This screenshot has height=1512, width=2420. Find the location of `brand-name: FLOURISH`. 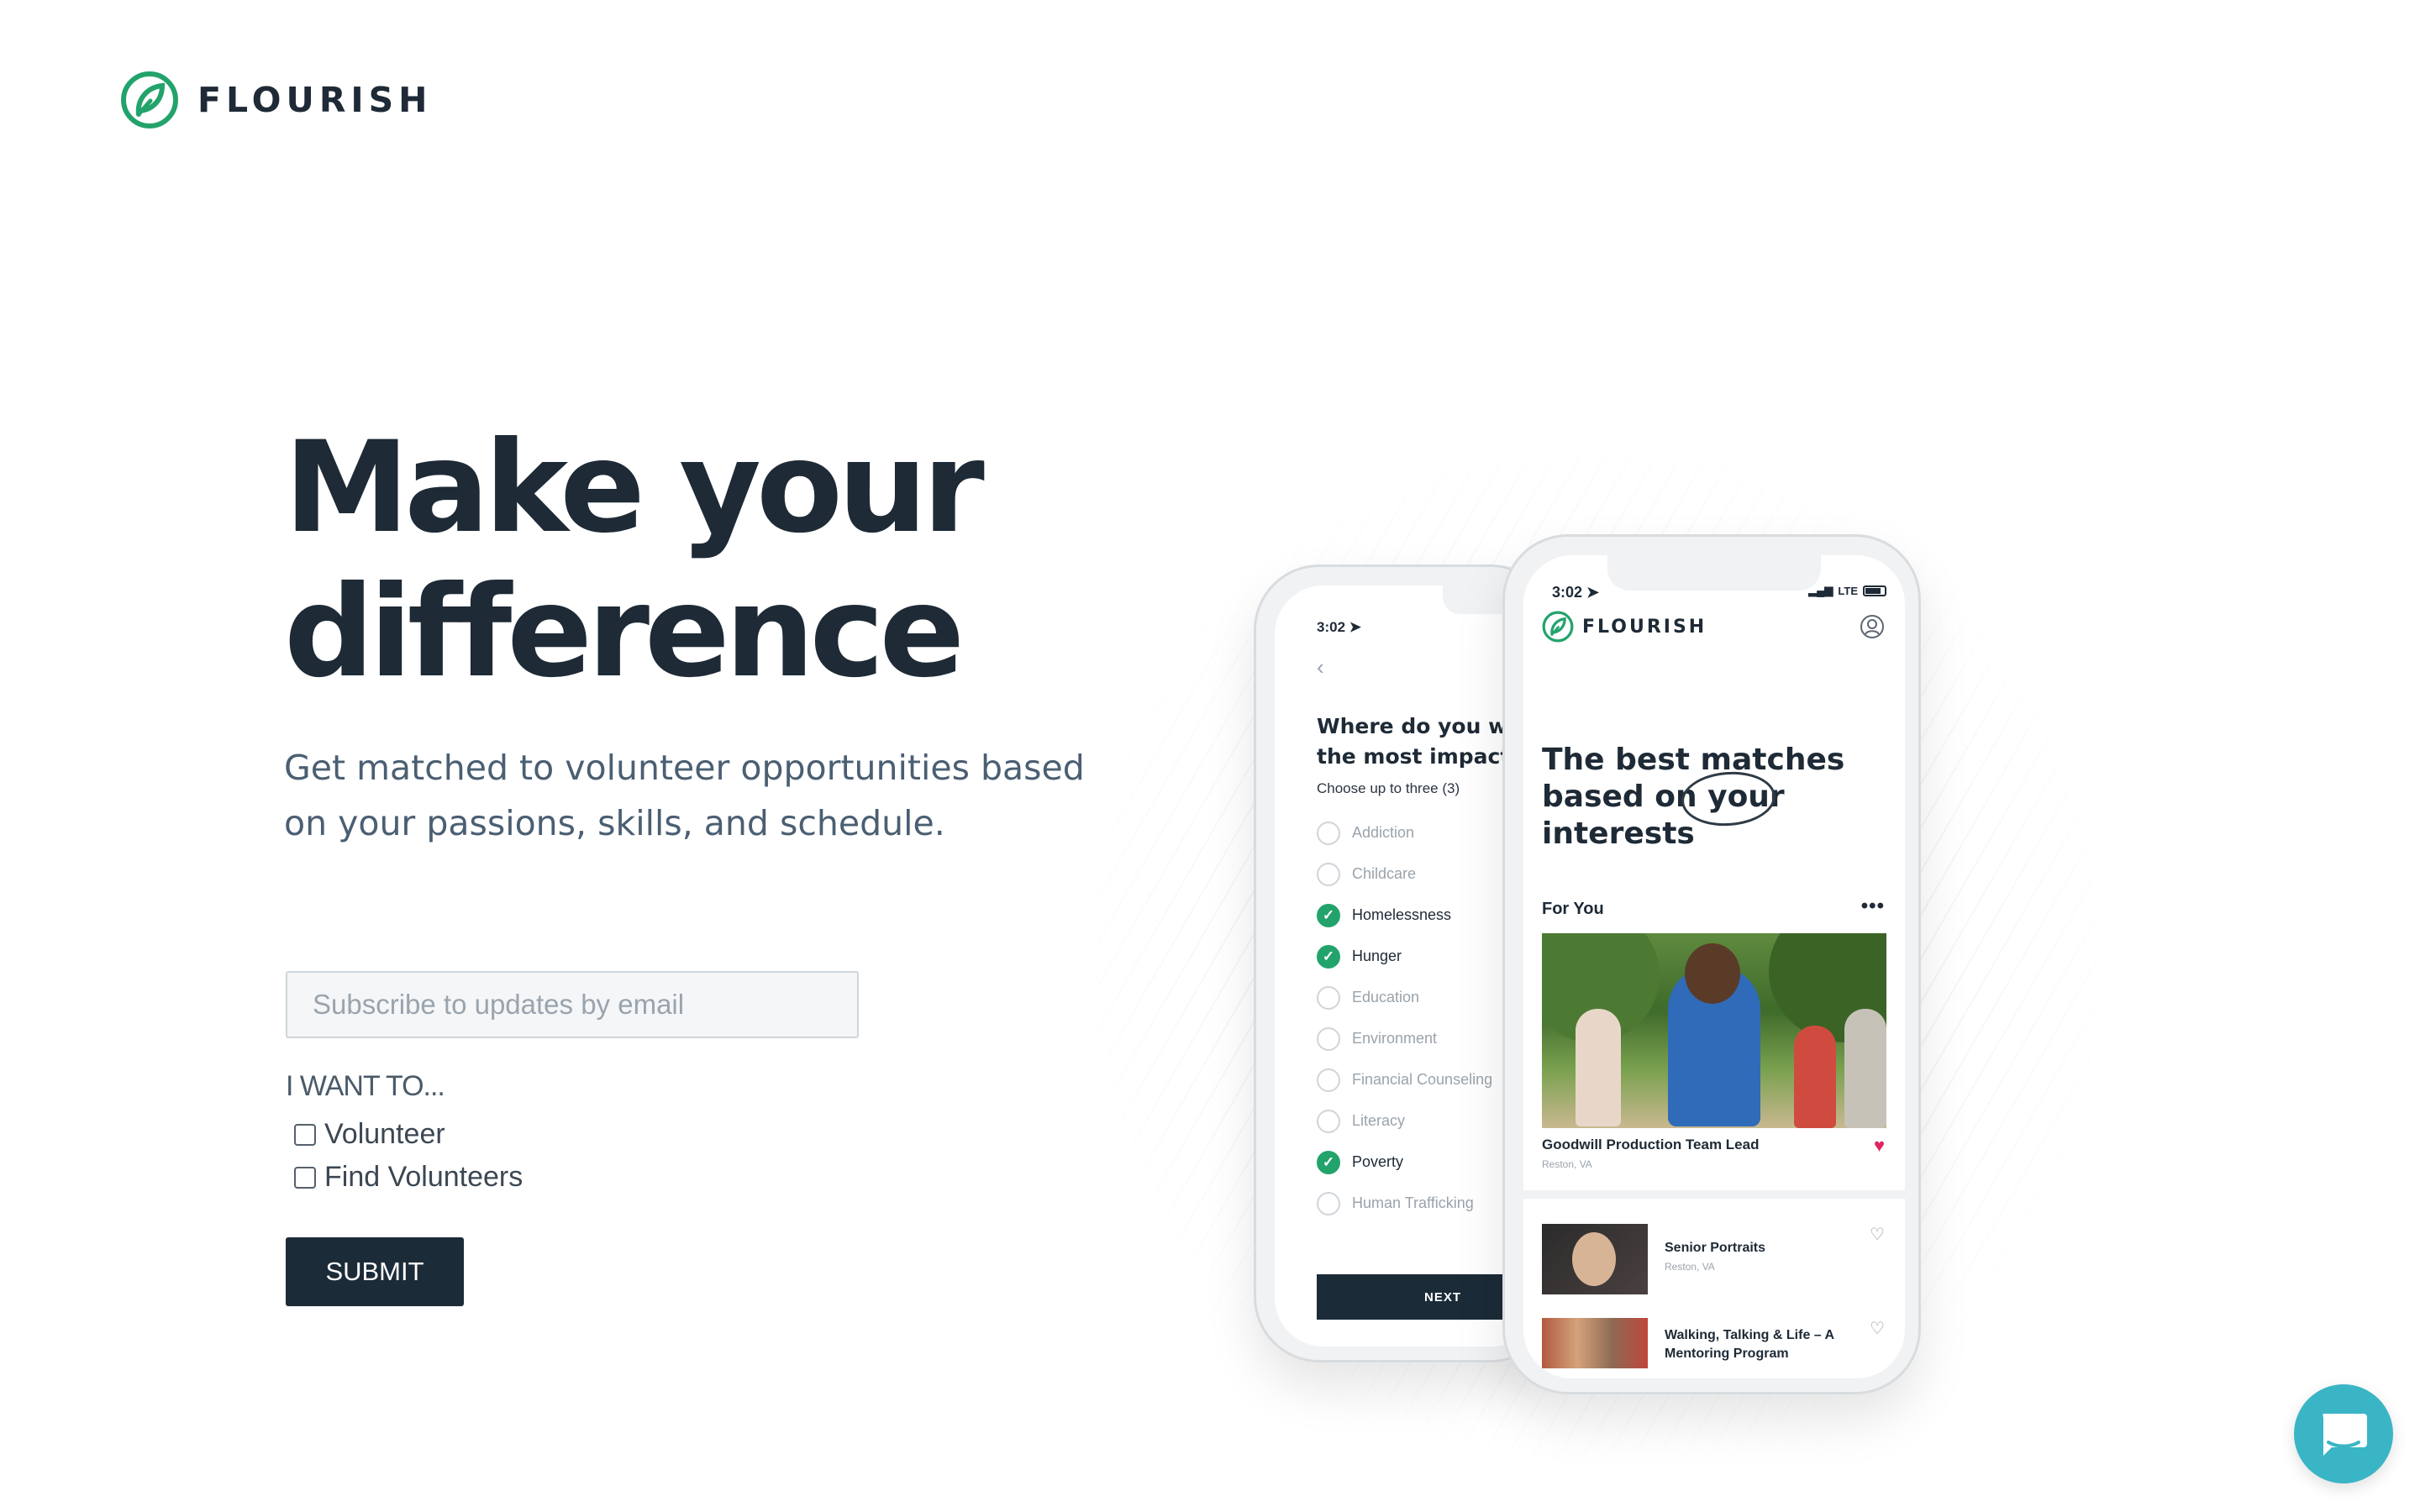

brand-name: FLOURISH is located at coordinates (315, 100).